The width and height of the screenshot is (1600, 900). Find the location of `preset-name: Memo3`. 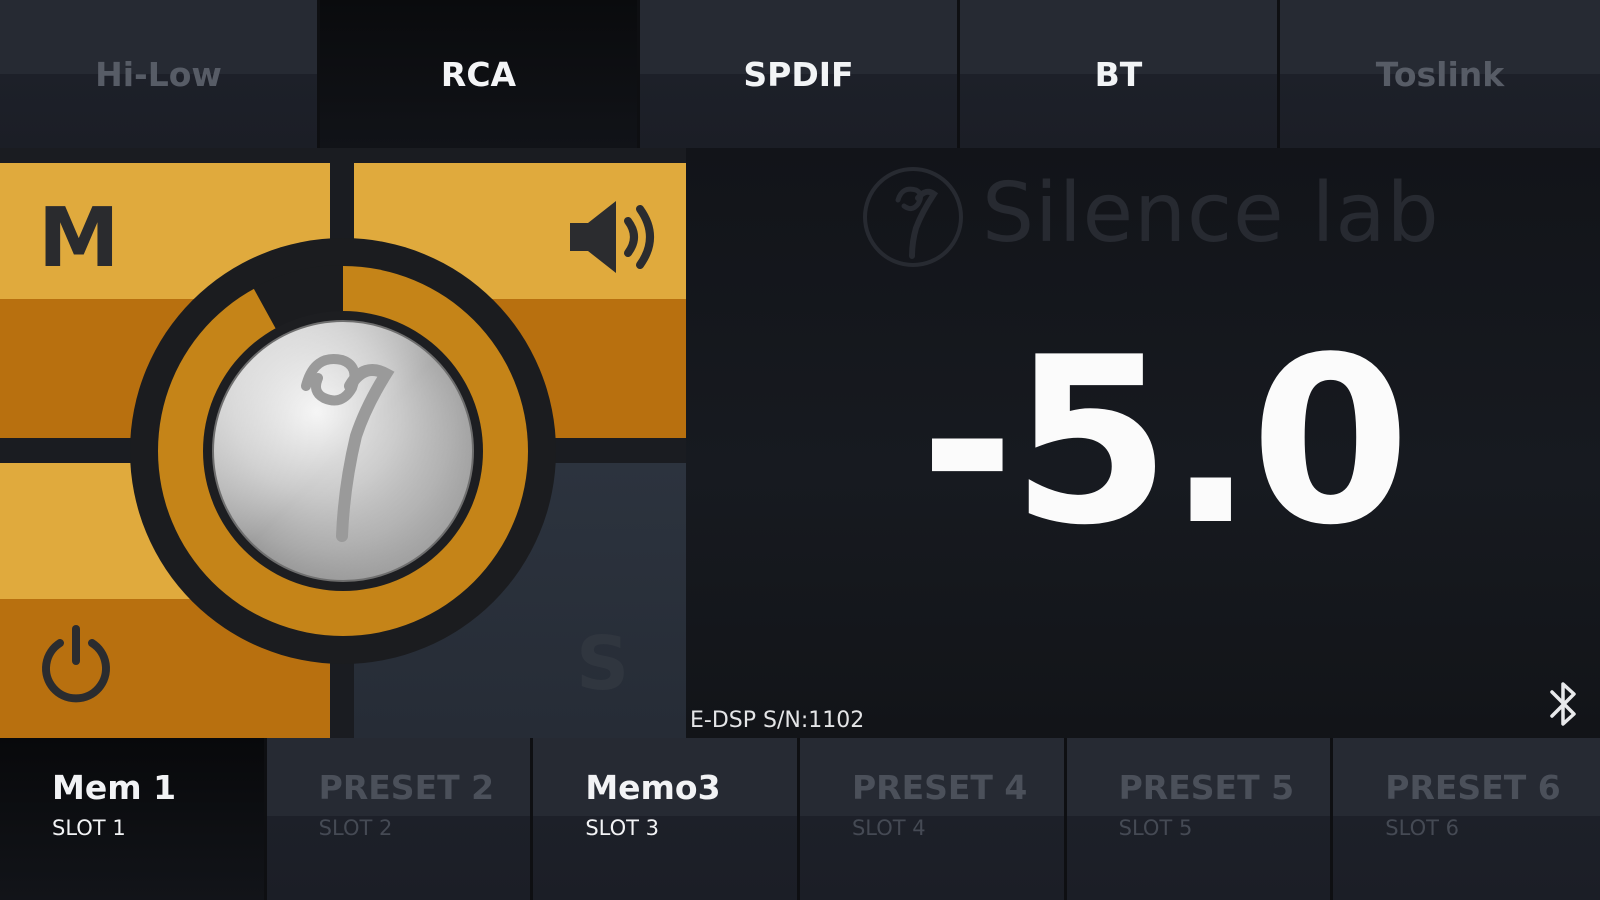

preset-name: Memo3 is located at coordinates (653, 787).